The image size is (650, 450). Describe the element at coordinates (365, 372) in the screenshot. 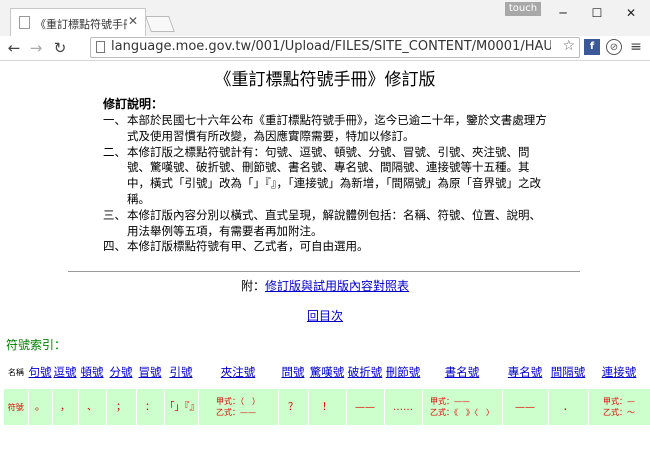

I see `index-link: 破折號` at that location.